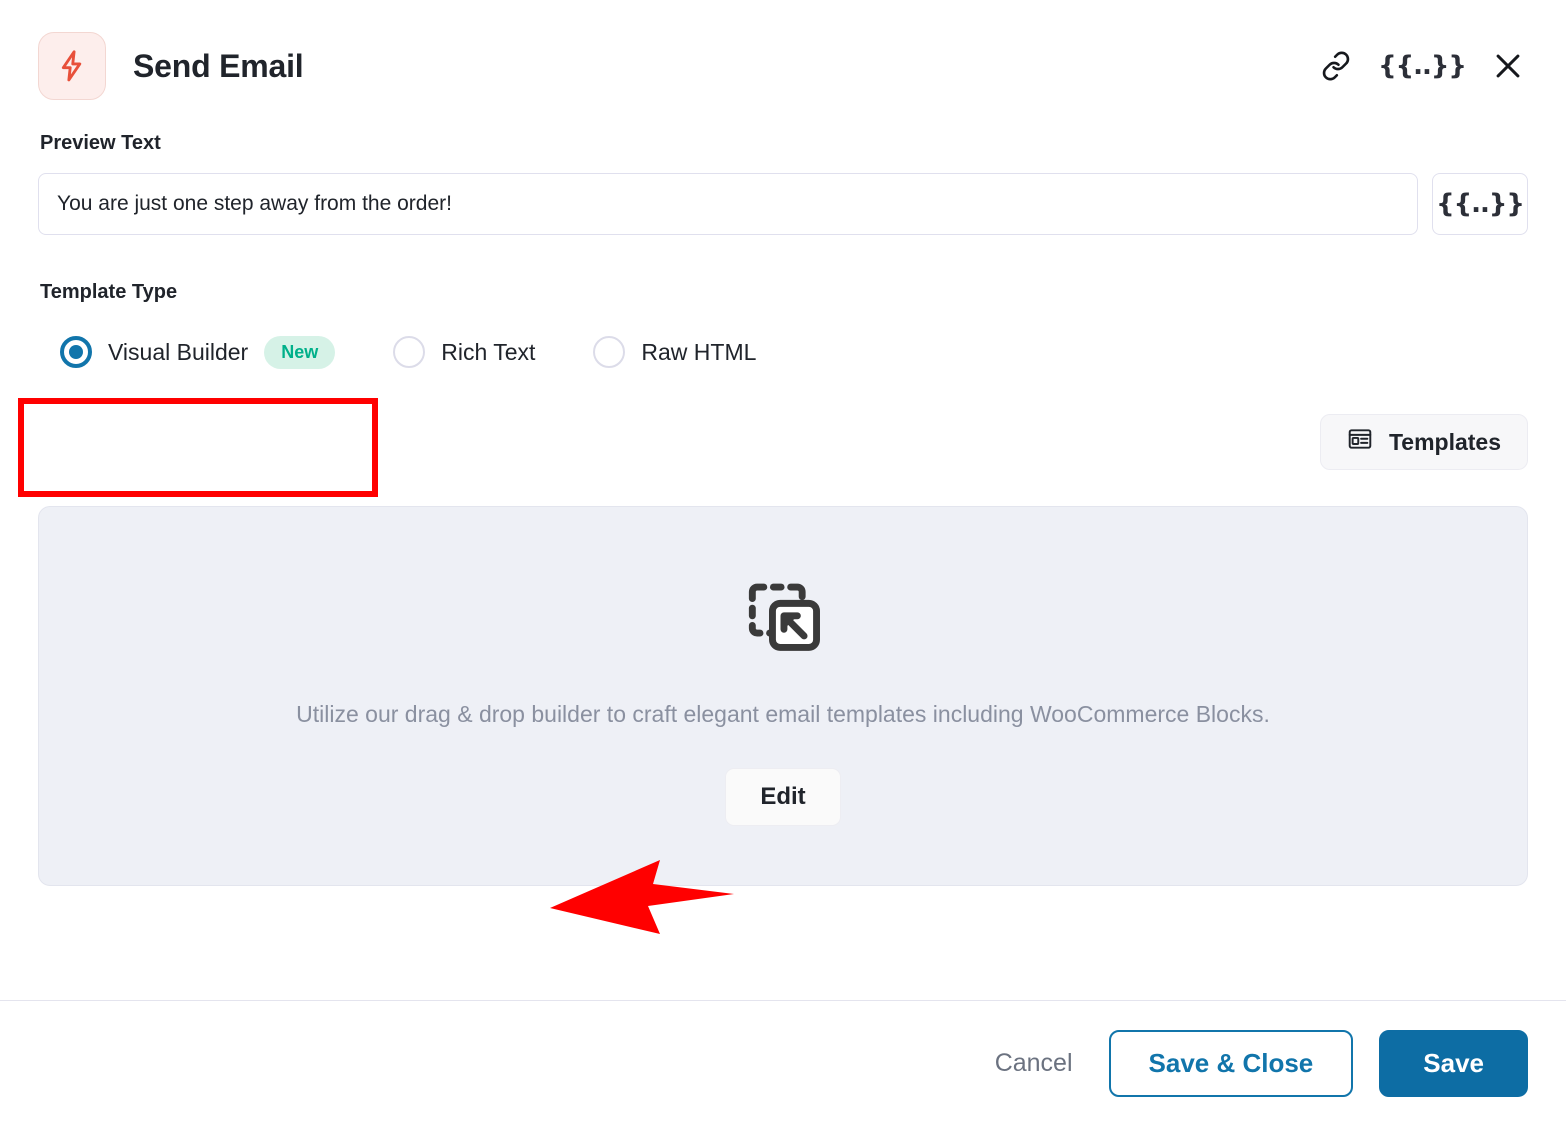 This screenshot has height=1126, width=1566. What do you see at coordinates (609, 352) in the screenshot?
I see `radio-indicator-raw-html` at bounding box center [609, 352].